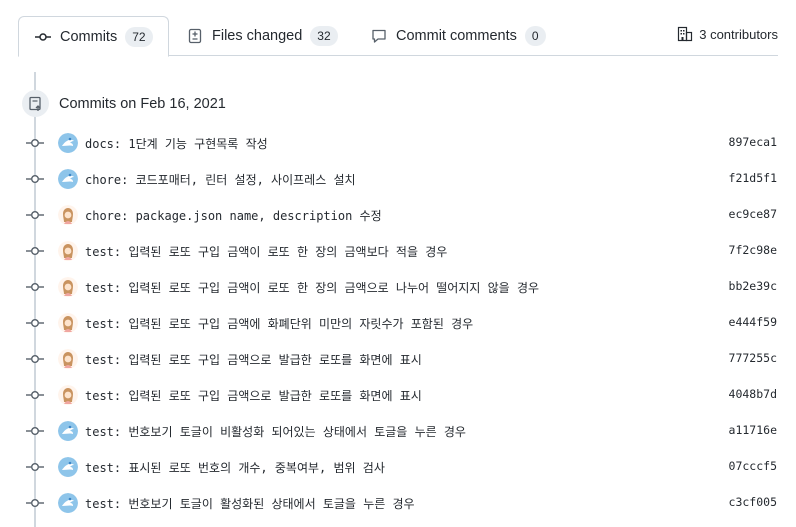  Describe the element at coordinates (753, 178) in the screenshot. I see `commit-sha-link: f21d5f1` at that location.